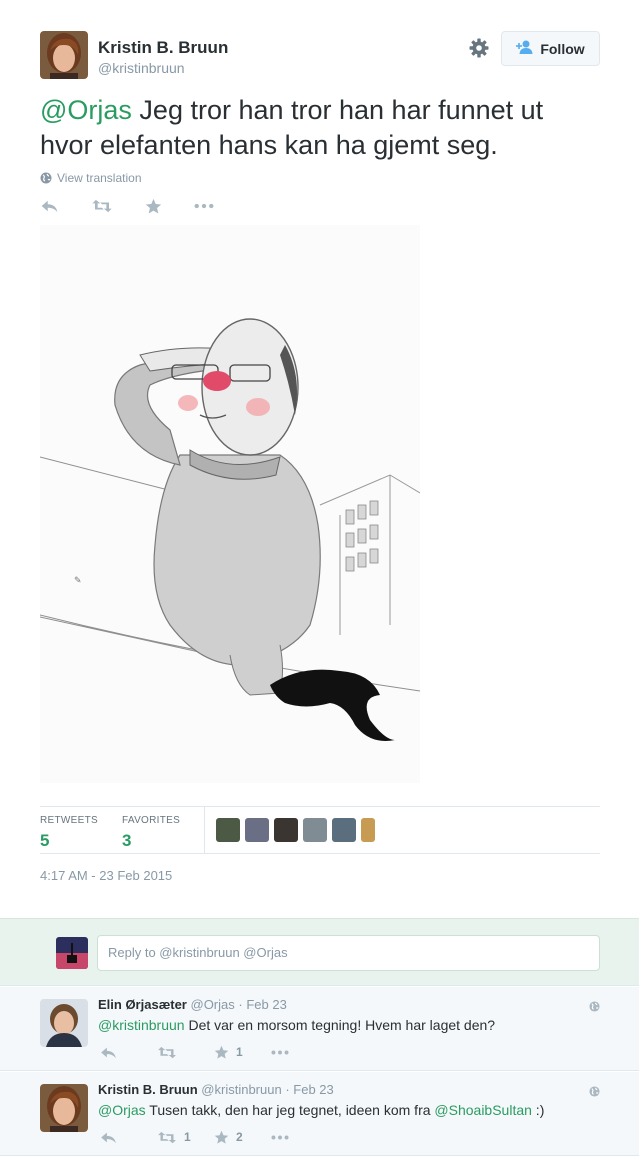  I want to click on stats-divider, so click(204, 830).